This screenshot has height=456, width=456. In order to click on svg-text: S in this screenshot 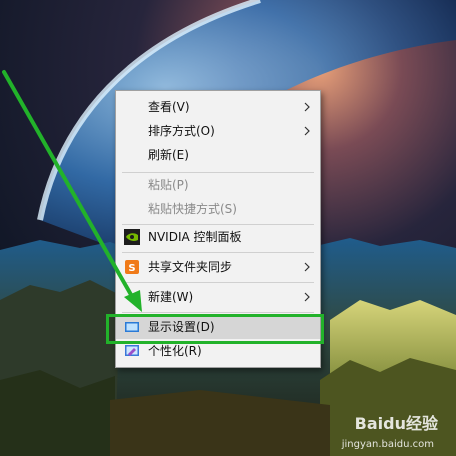, I will do `click(131, 268)`.